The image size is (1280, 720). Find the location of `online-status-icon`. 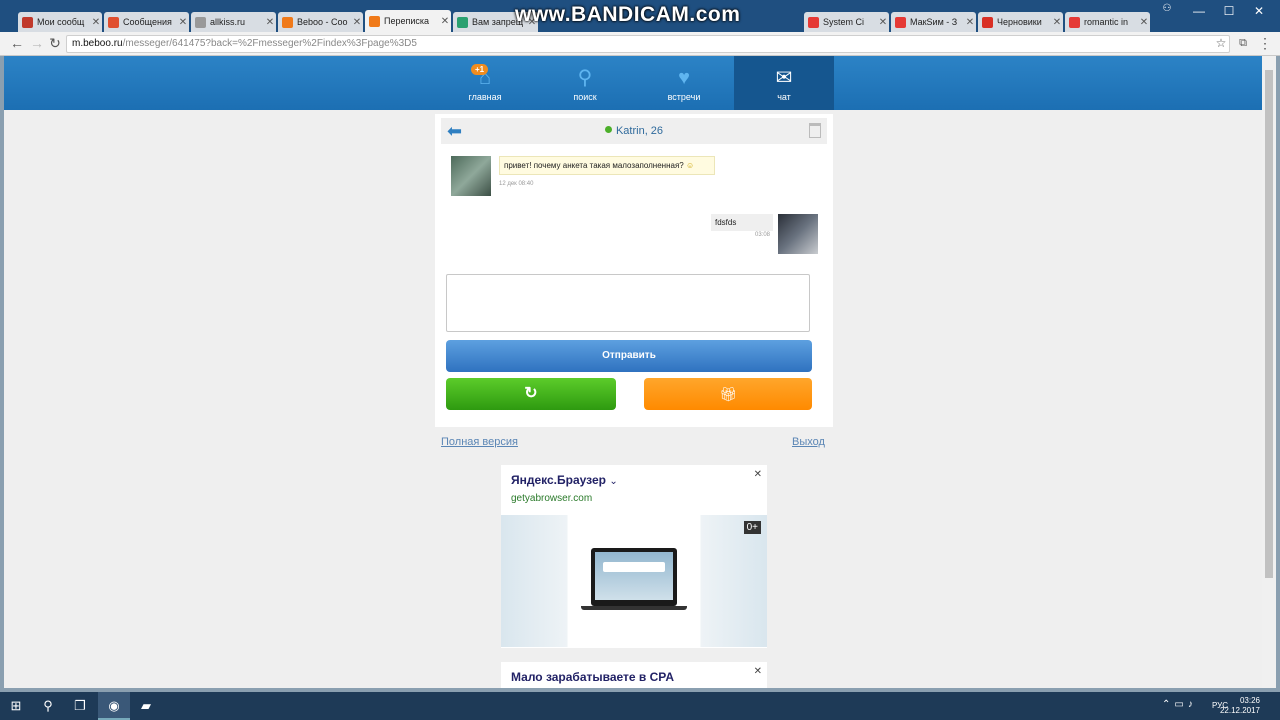

online-status-icon is located at coordinates (608, 129).